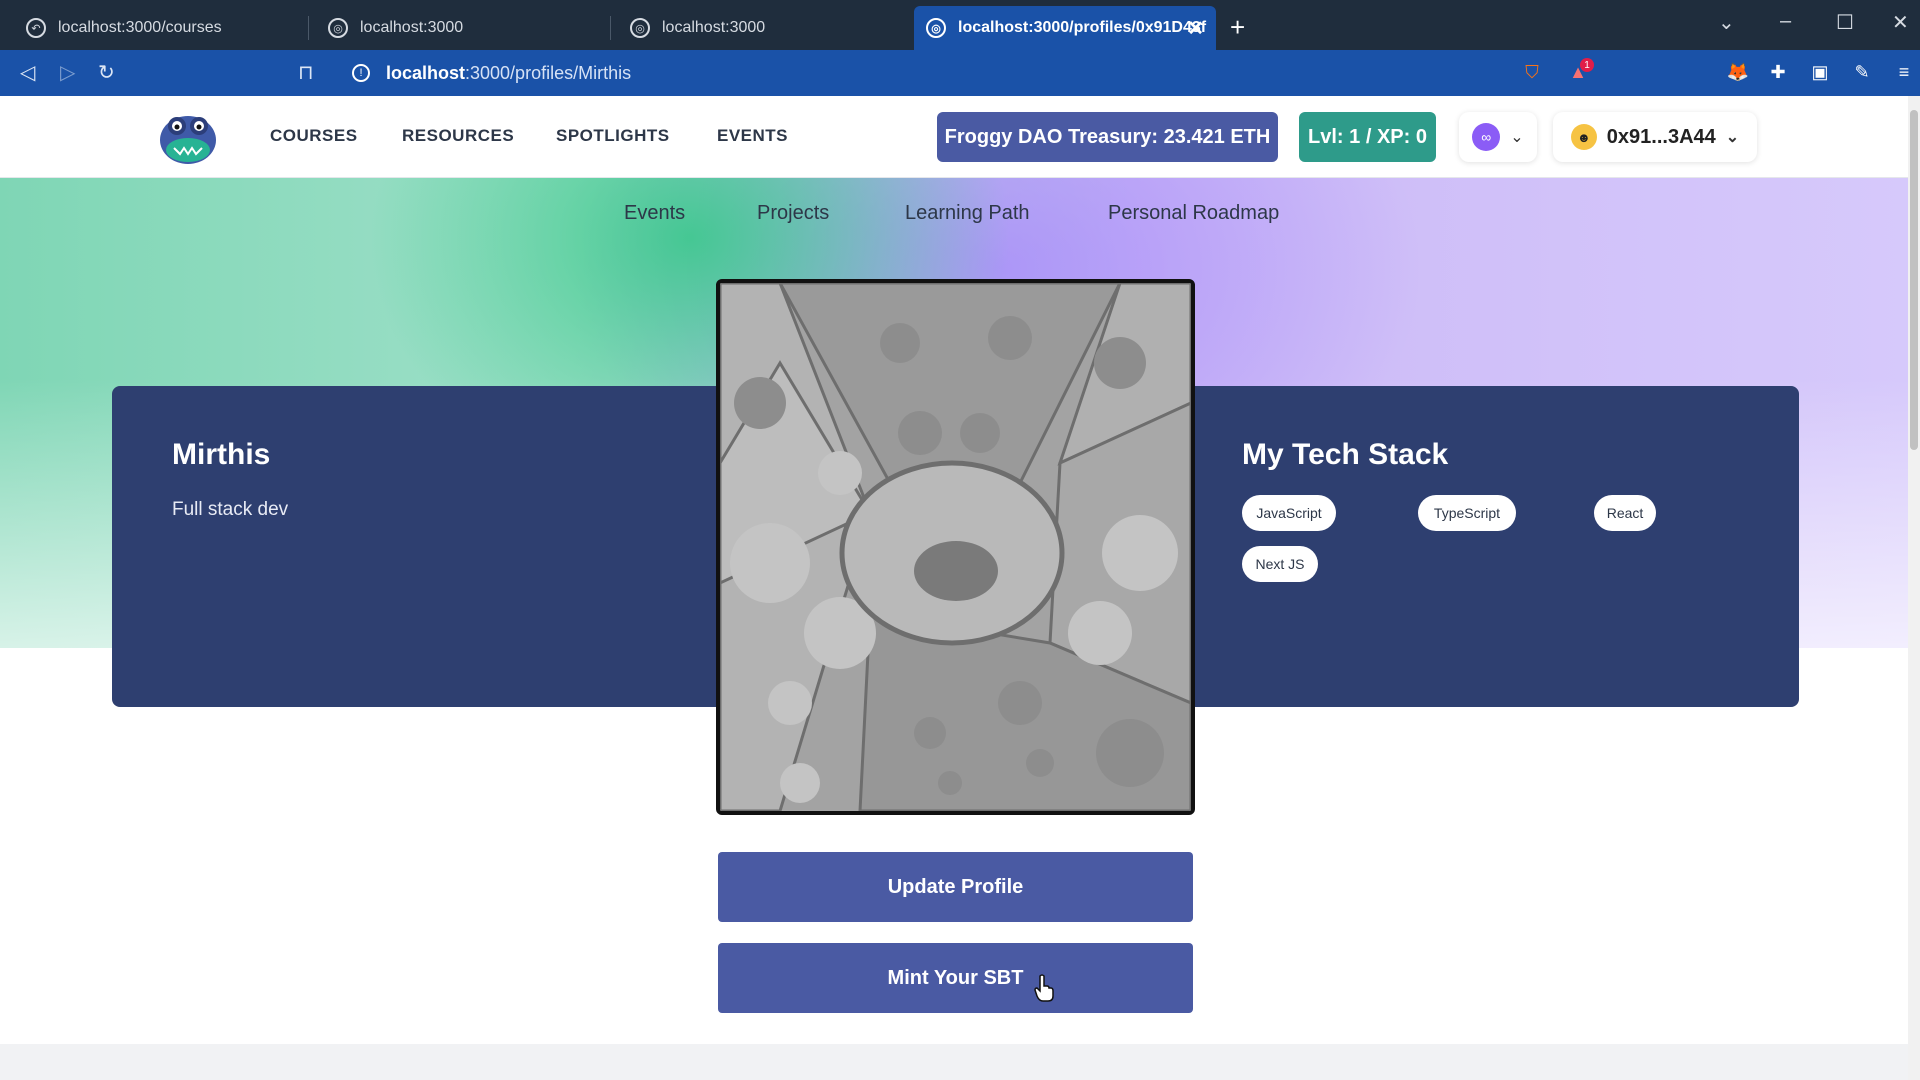 The height and width of the screenshot is (1080, 1920). I want to click on reload-icon: ↻, so click(106, 72).